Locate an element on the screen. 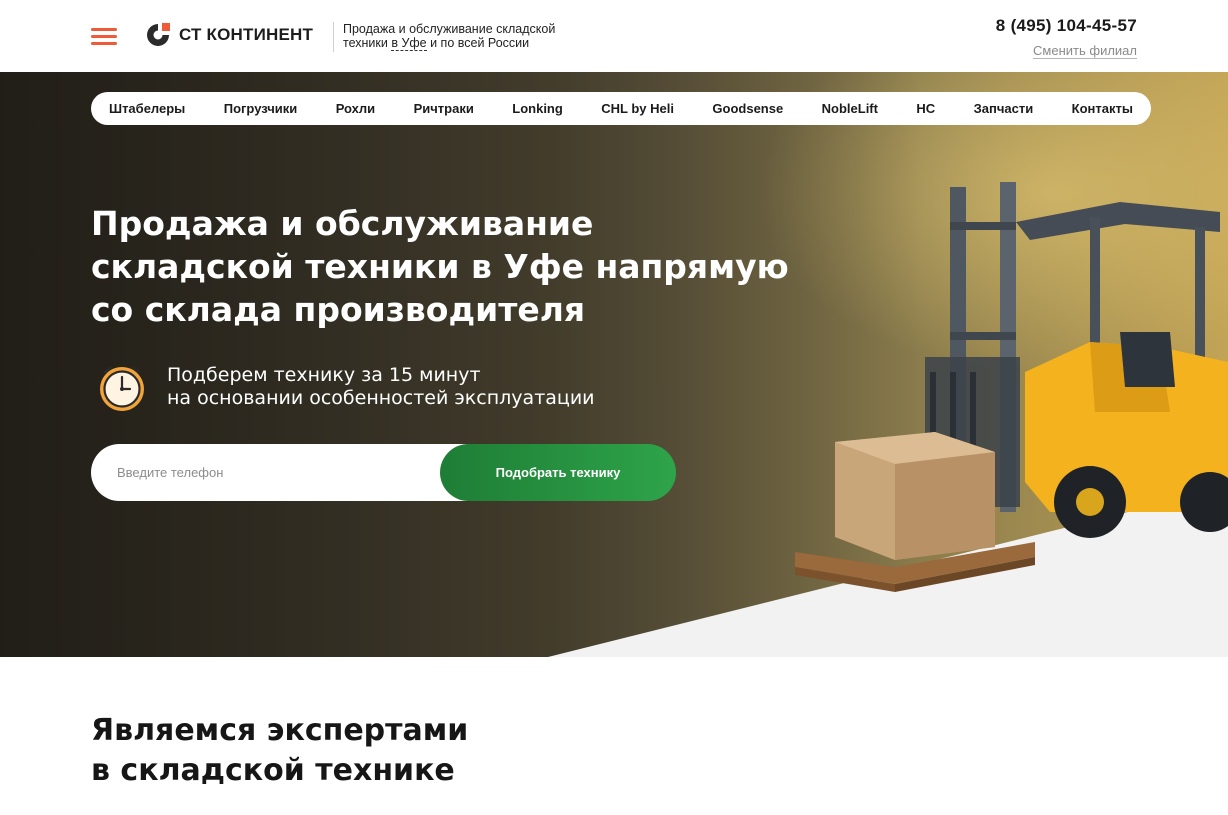 This screenshot has height=815, width=1228. phone-input is located at coordinates (291, 472).